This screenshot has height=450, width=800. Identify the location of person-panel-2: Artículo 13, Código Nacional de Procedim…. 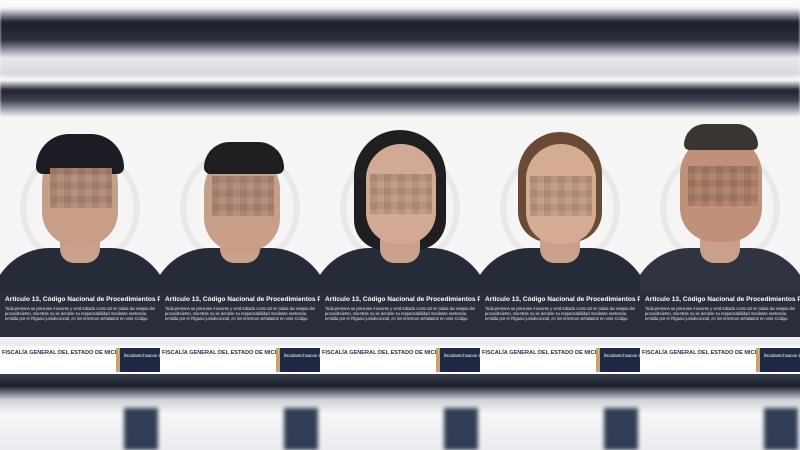
(240, 246).